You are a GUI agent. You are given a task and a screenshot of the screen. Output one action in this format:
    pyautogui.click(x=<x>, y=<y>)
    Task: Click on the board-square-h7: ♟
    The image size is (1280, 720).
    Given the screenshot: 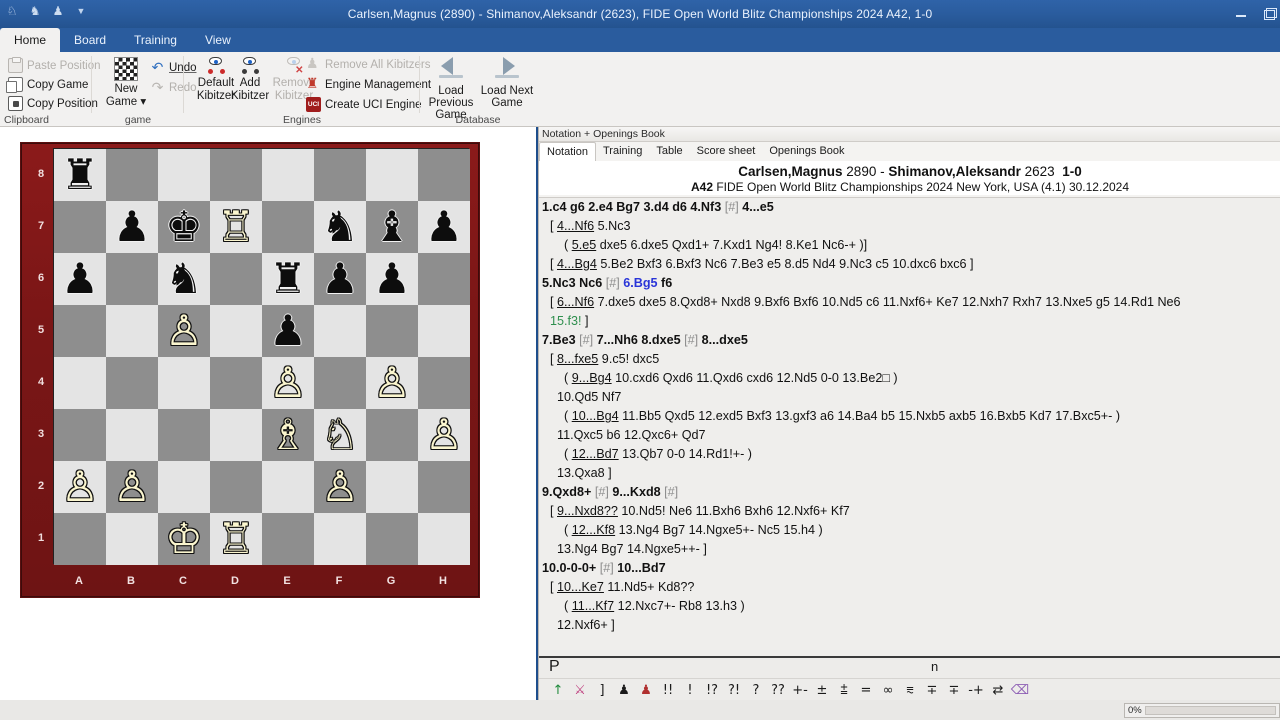 What is the action you would take?
    pyautogui.click(x=444, y=227)
    